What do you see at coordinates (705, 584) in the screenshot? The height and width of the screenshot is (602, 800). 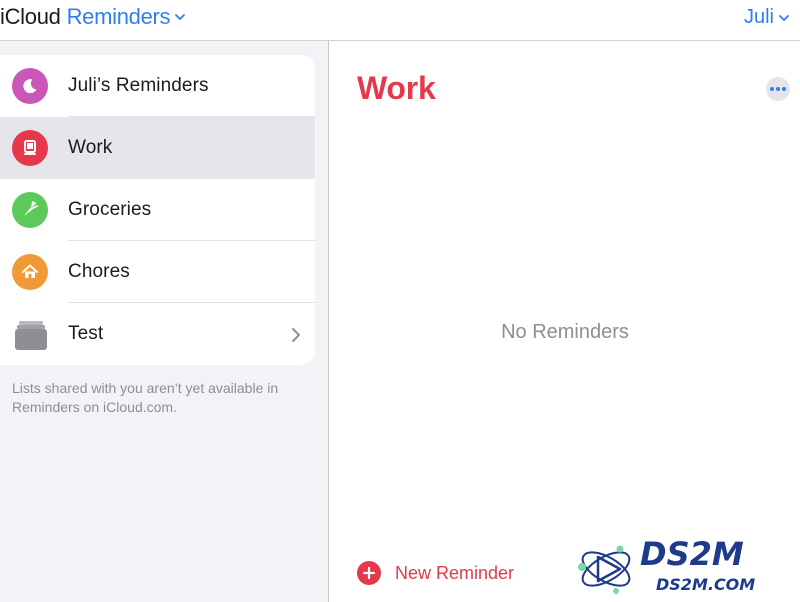 I see `watermark-url-text: DS2M.COM` at bounding box center [705, 584].